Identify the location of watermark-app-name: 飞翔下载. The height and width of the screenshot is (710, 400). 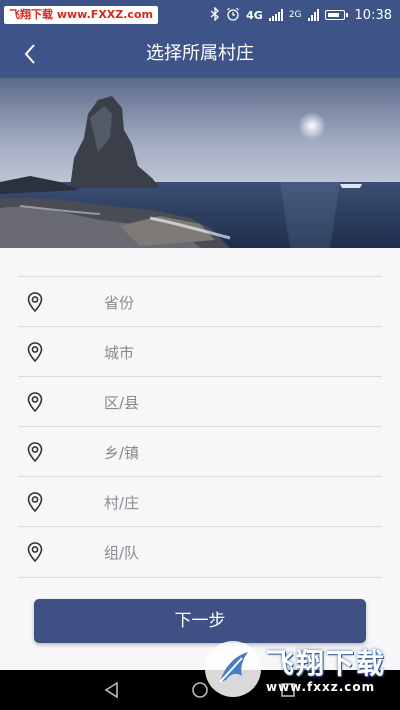
(31, 14).